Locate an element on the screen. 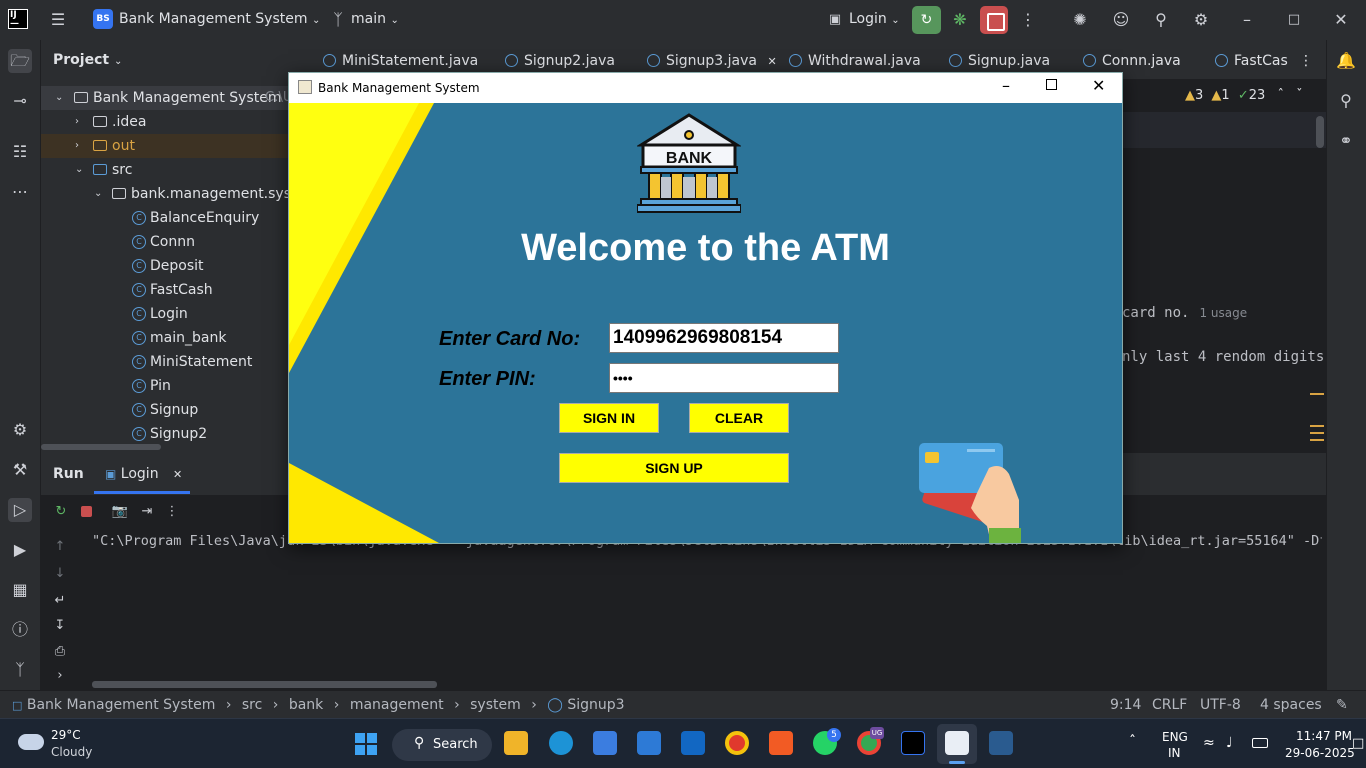 The image size is (1366, 768). tab-signup: Signup.java is located at coordinates (999, 61).